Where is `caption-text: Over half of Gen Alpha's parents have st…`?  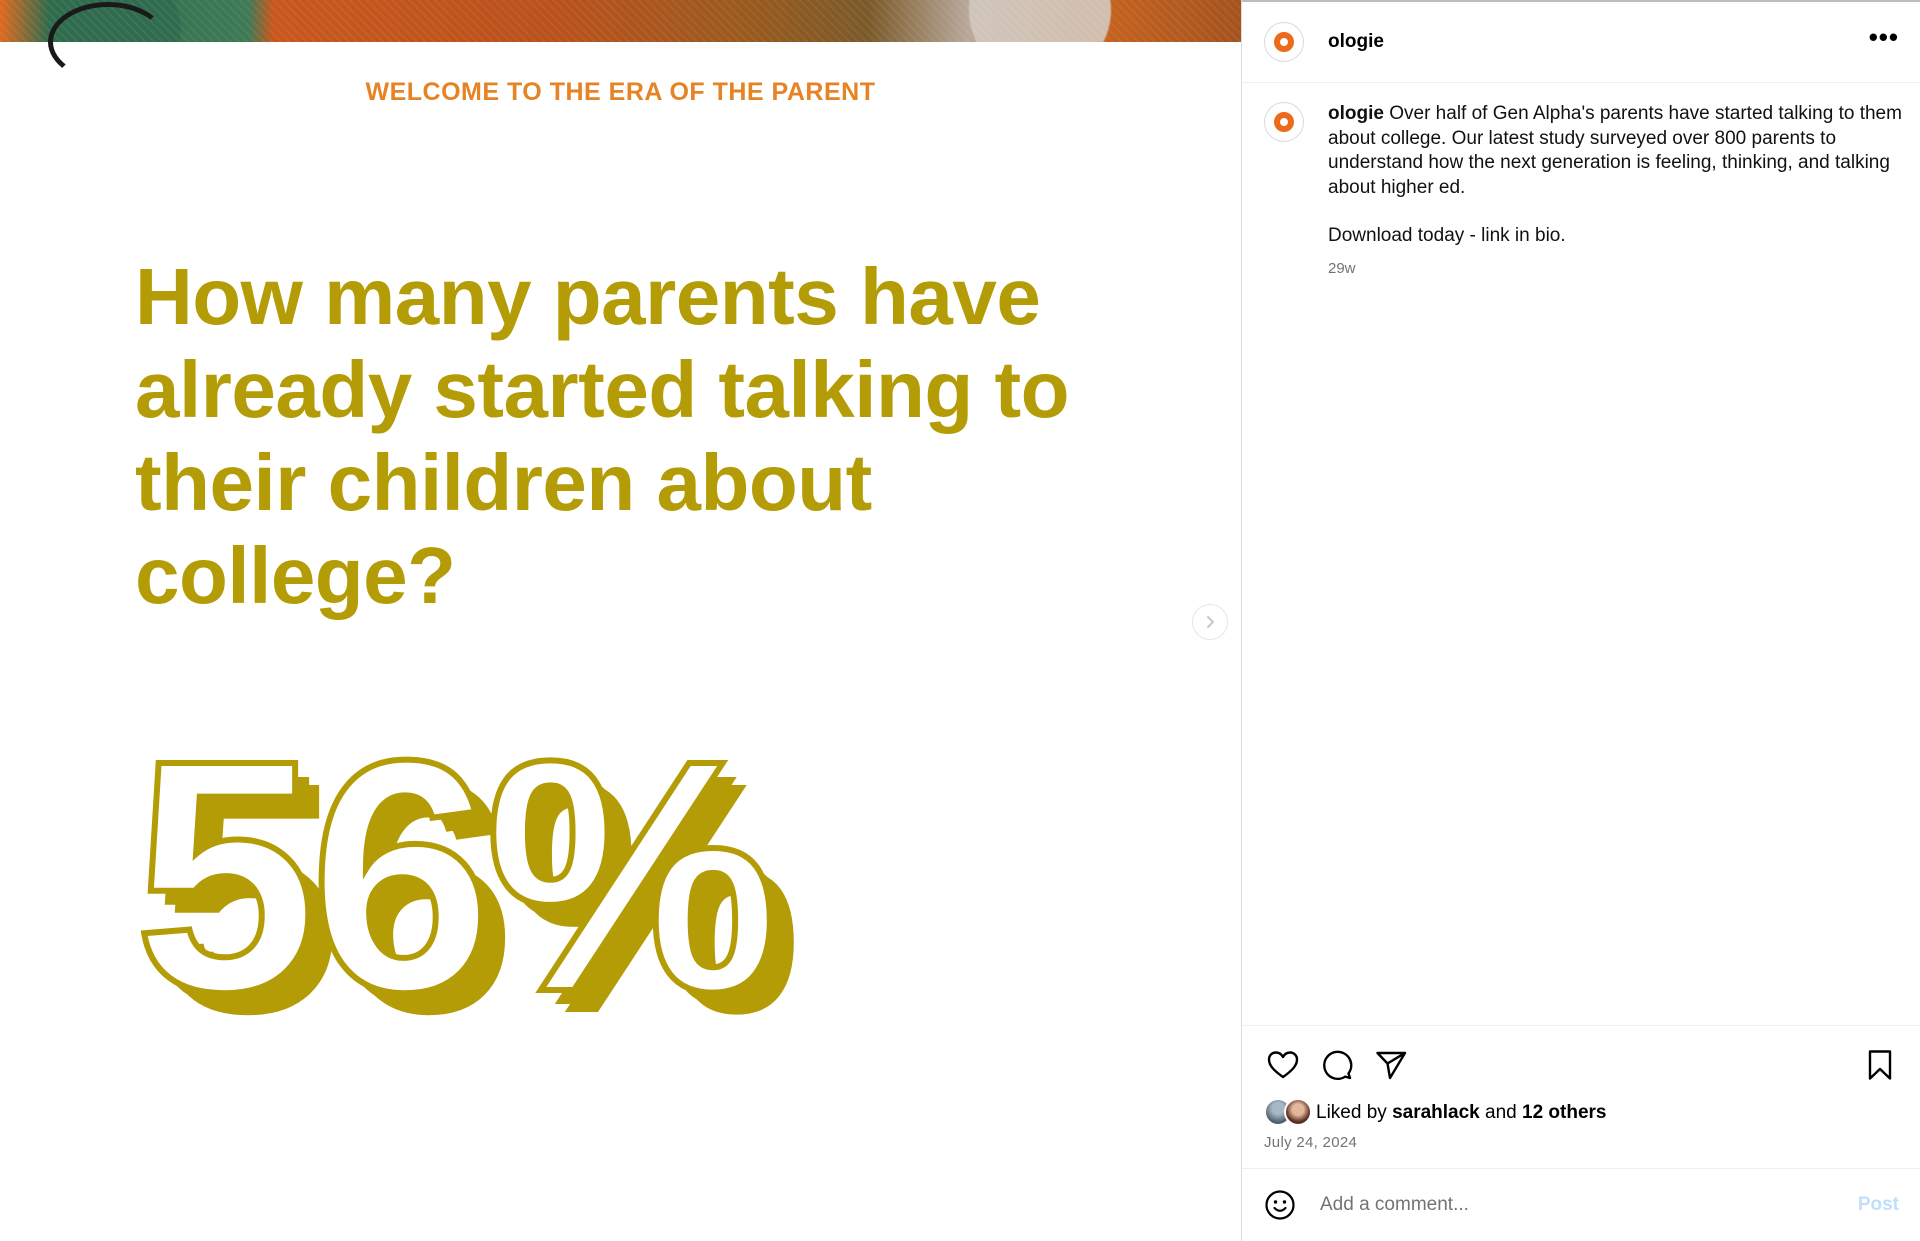 caption-text: Over half of Gen Alpha's parents have st… is located at coordinates (1615, 150).